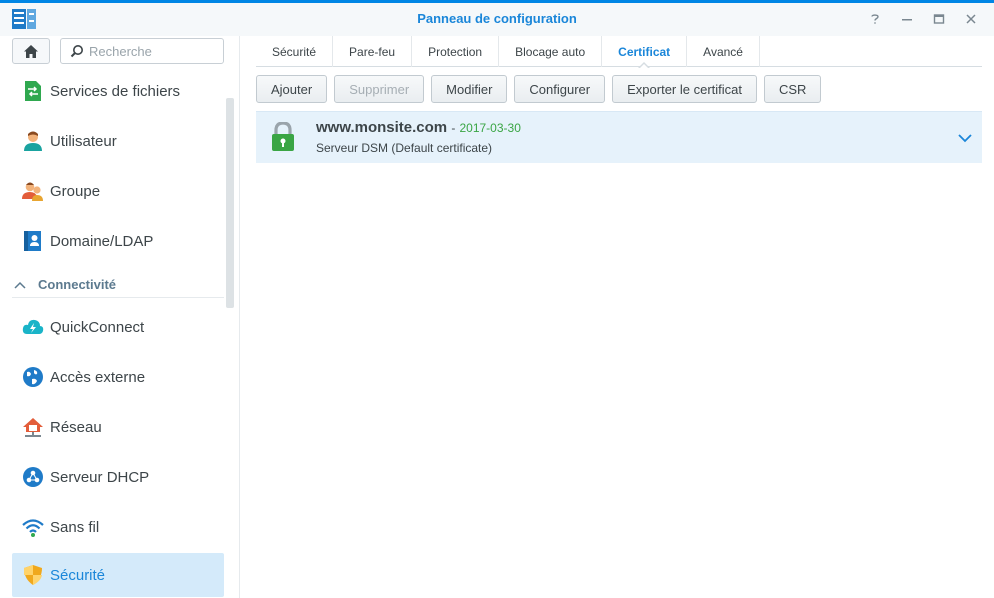 The image size is (994, 598). What do you see at coordinates (793, 89) in the screenshot?
I see `csr-button: CSR` at bounding box center [793, 89].